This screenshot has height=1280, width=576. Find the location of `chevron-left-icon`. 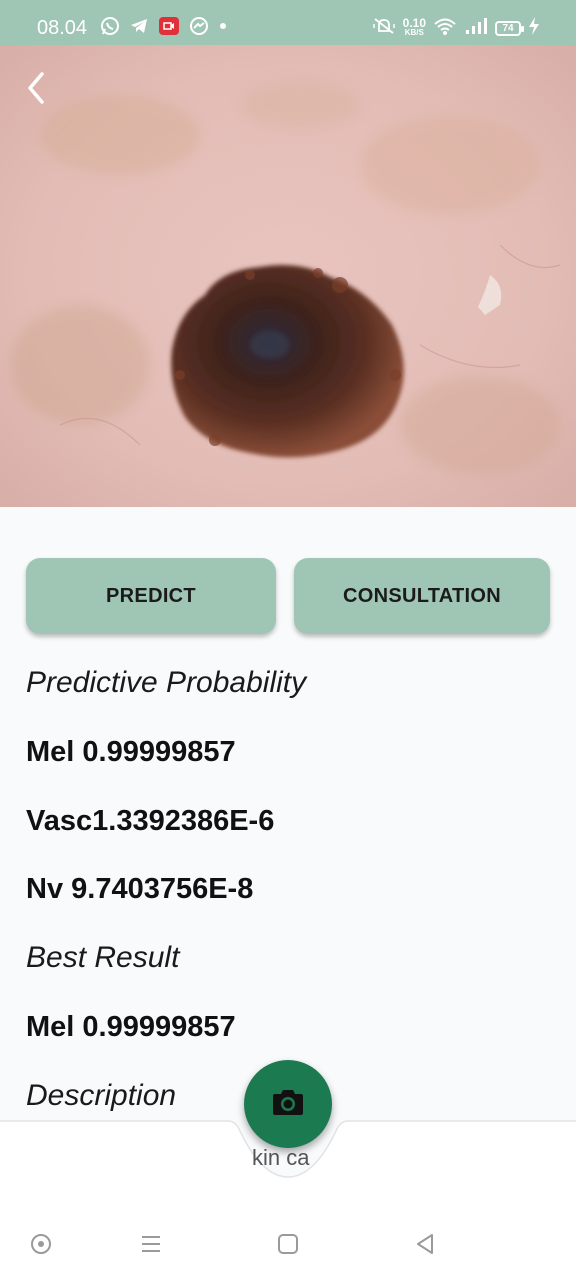

chevron-left-icon is located at coordinates (36, 90).